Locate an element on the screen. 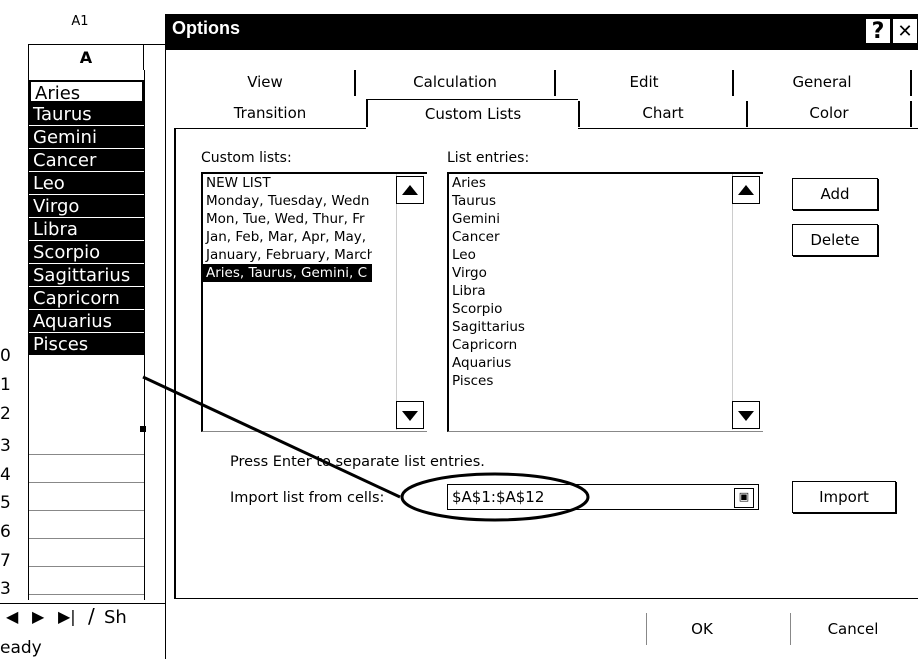 This screenshot has height=659, width=918. highlight-ellipse is located at coordinates (495, 497).